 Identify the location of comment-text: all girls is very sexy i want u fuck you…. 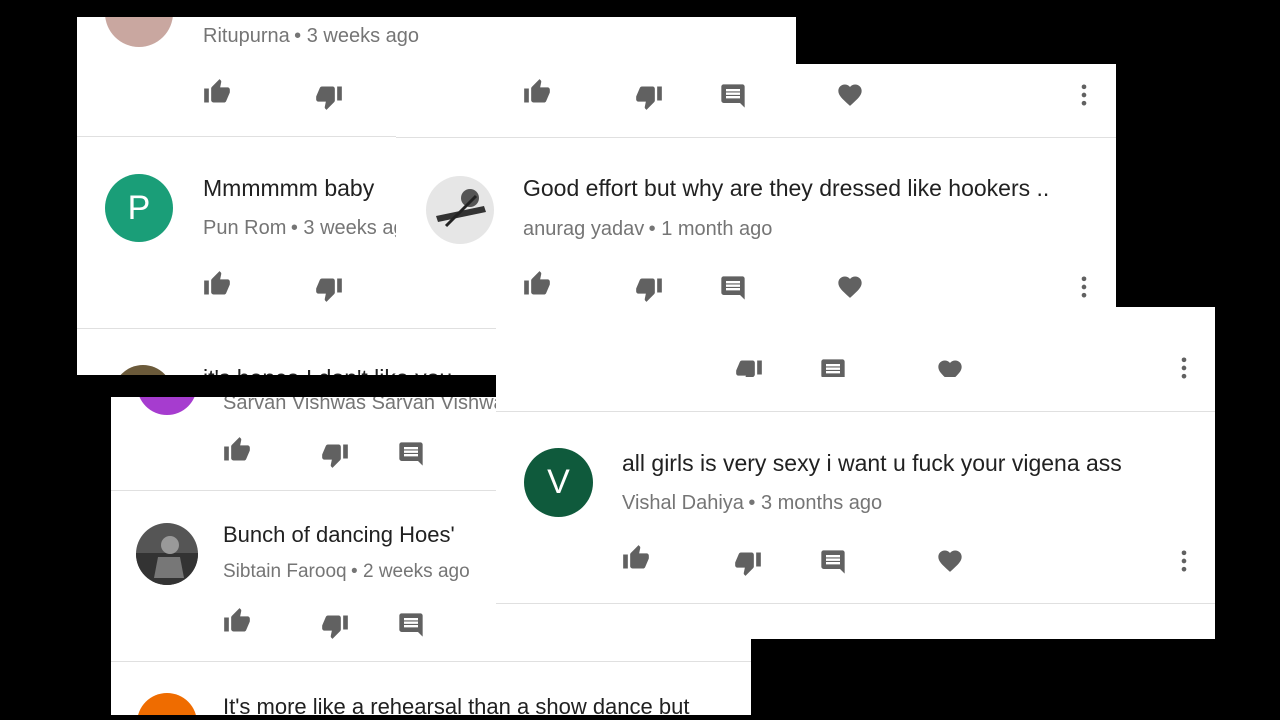
(872, 463).